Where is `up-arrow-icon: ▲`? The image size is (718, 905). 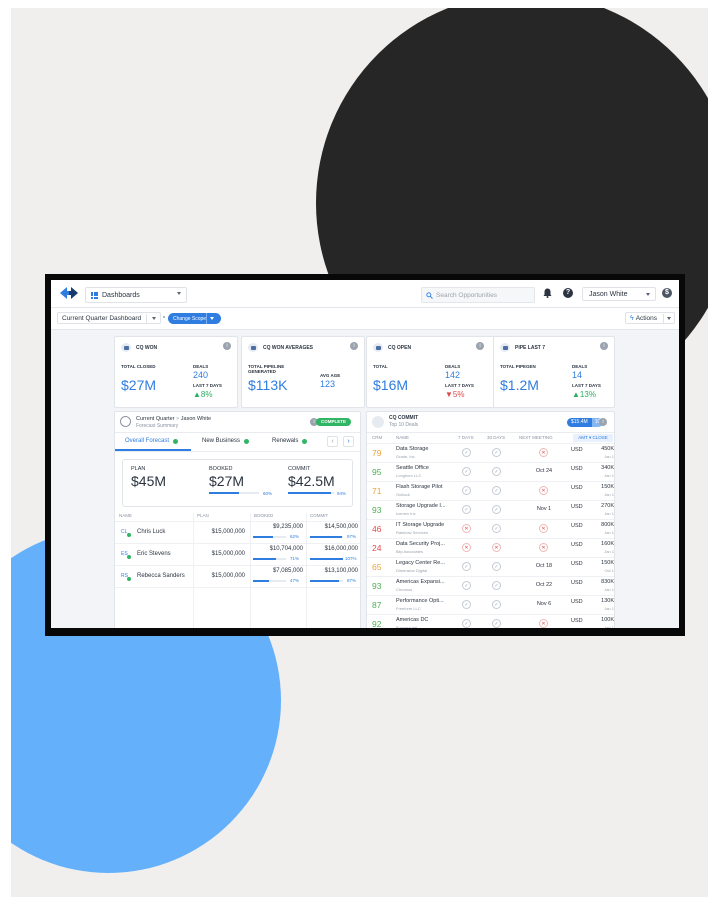 up-arrow-icon: ▲ is located at coordinates (197, 394).